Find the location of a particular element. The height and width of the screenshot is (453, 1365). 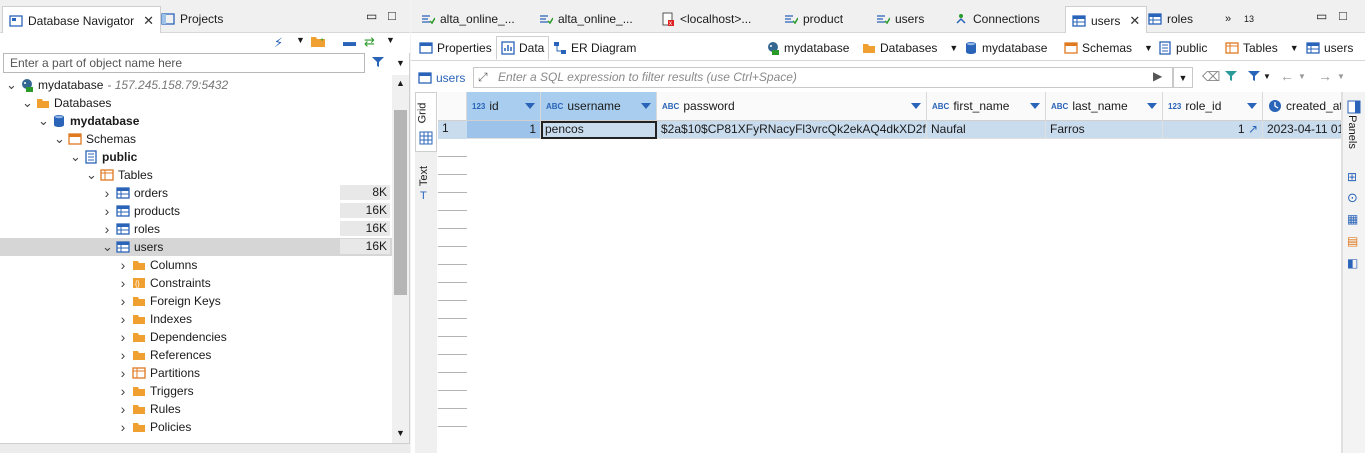

view-menu-icon: ▼ is located at coordinates (390, 40).